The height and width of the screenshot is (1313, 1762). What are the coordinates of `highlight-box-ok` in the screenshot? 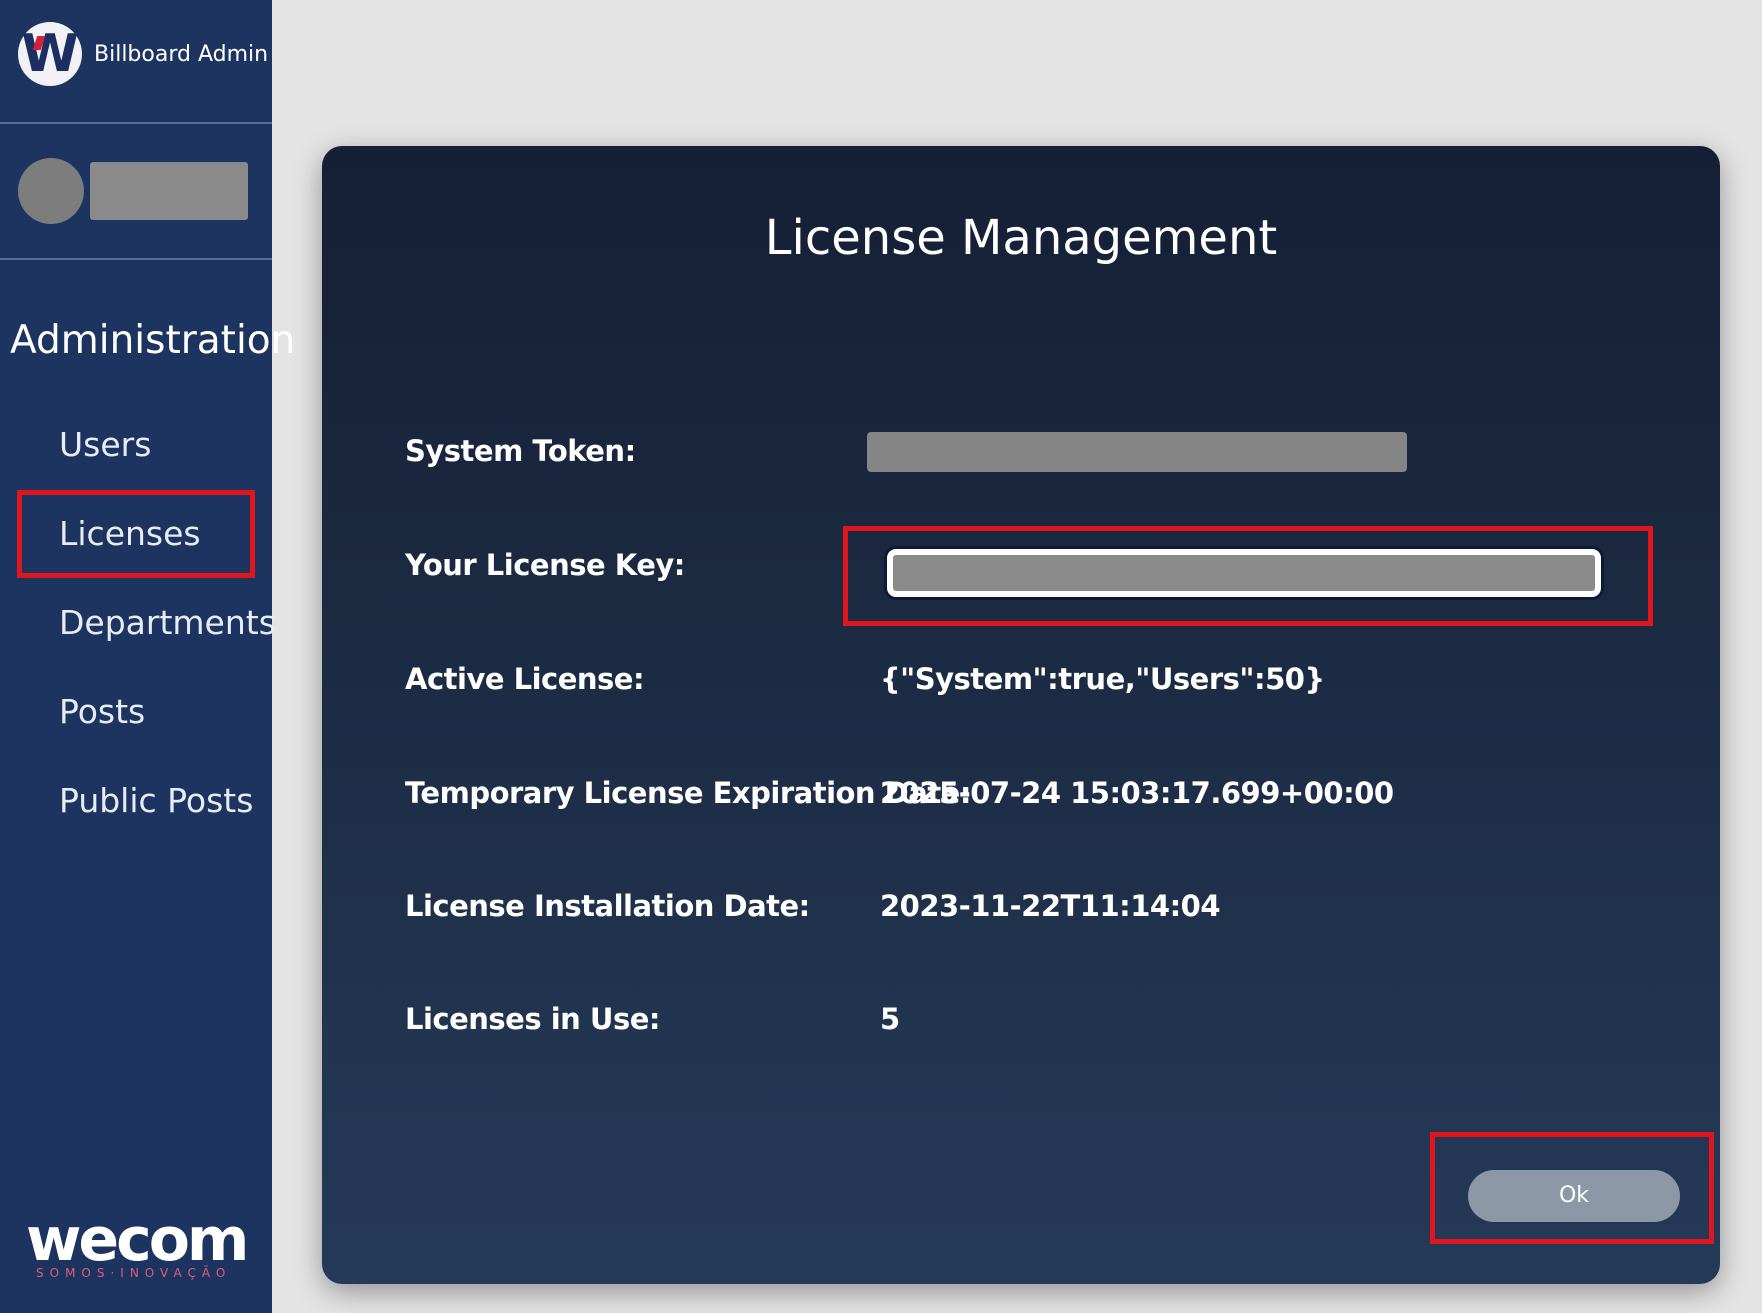 It's located at (1572, 1188).